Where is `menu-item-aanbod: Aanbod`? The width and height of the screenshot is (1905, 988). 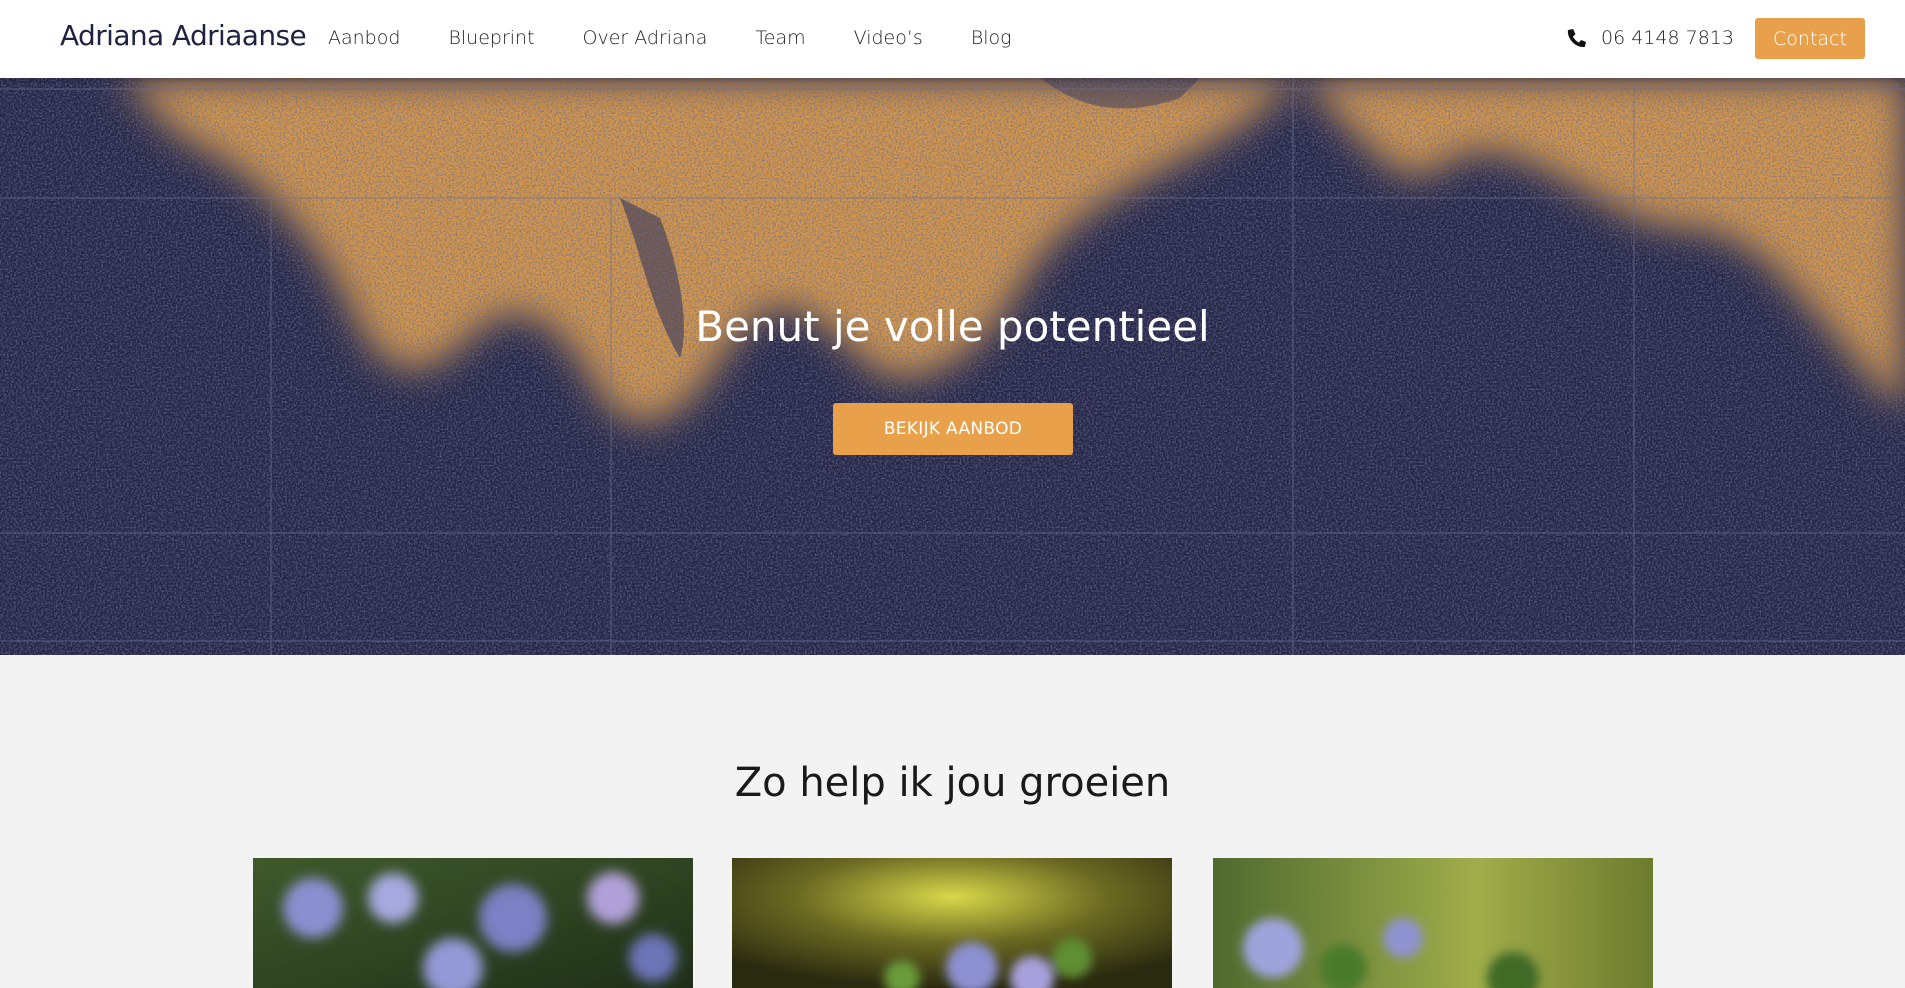 menu-item-aanbod: Aanbod is located at coordinates (364, 38).